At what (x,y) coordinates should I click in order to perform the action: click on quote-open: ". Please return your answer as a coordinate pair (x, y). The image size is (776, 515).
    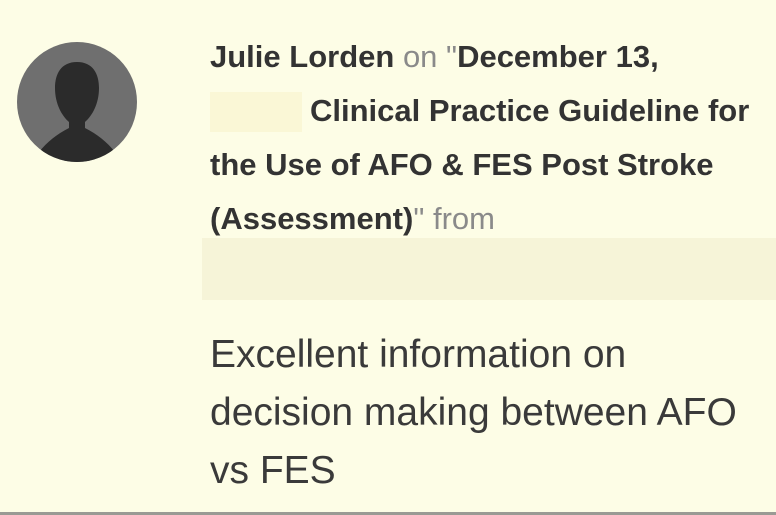
    Looking at the image, I should click on (452, 56).